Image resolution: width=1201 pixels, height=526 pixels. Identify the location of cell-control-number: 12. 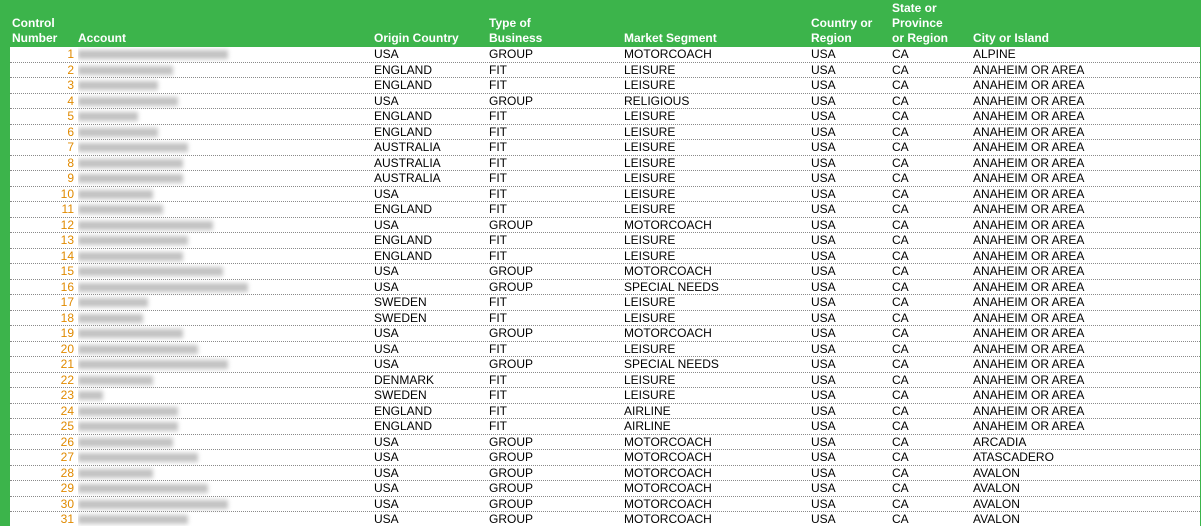
(42, 225).